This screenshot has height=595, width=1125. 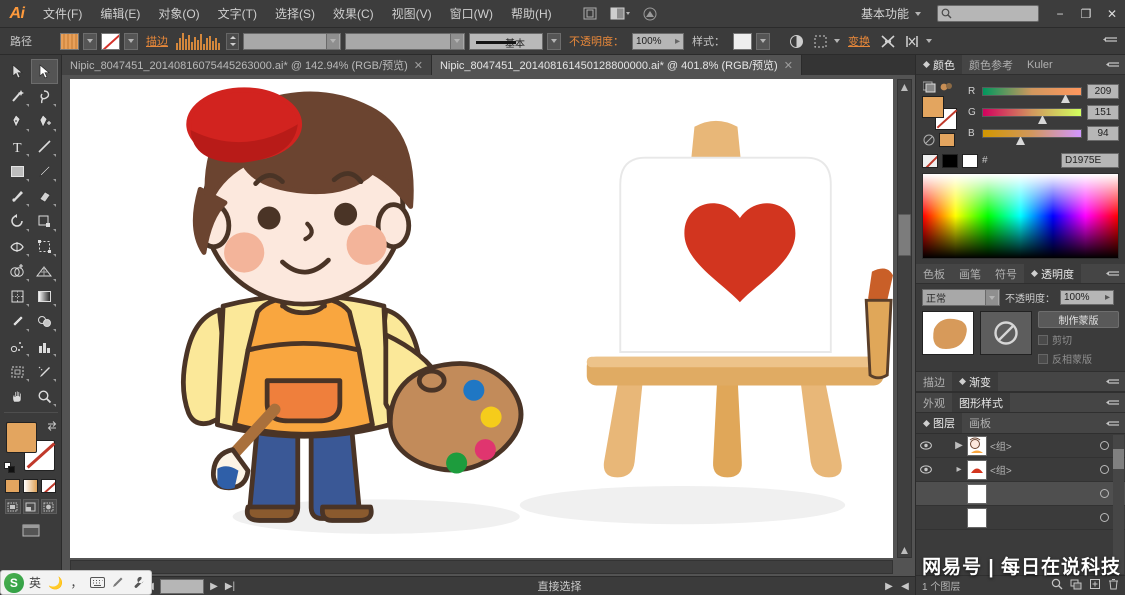 What do you see at coordinates (1066, 99) in the screenshot?
I see `slider-thumb-r` at bounding box center [1066, 99].